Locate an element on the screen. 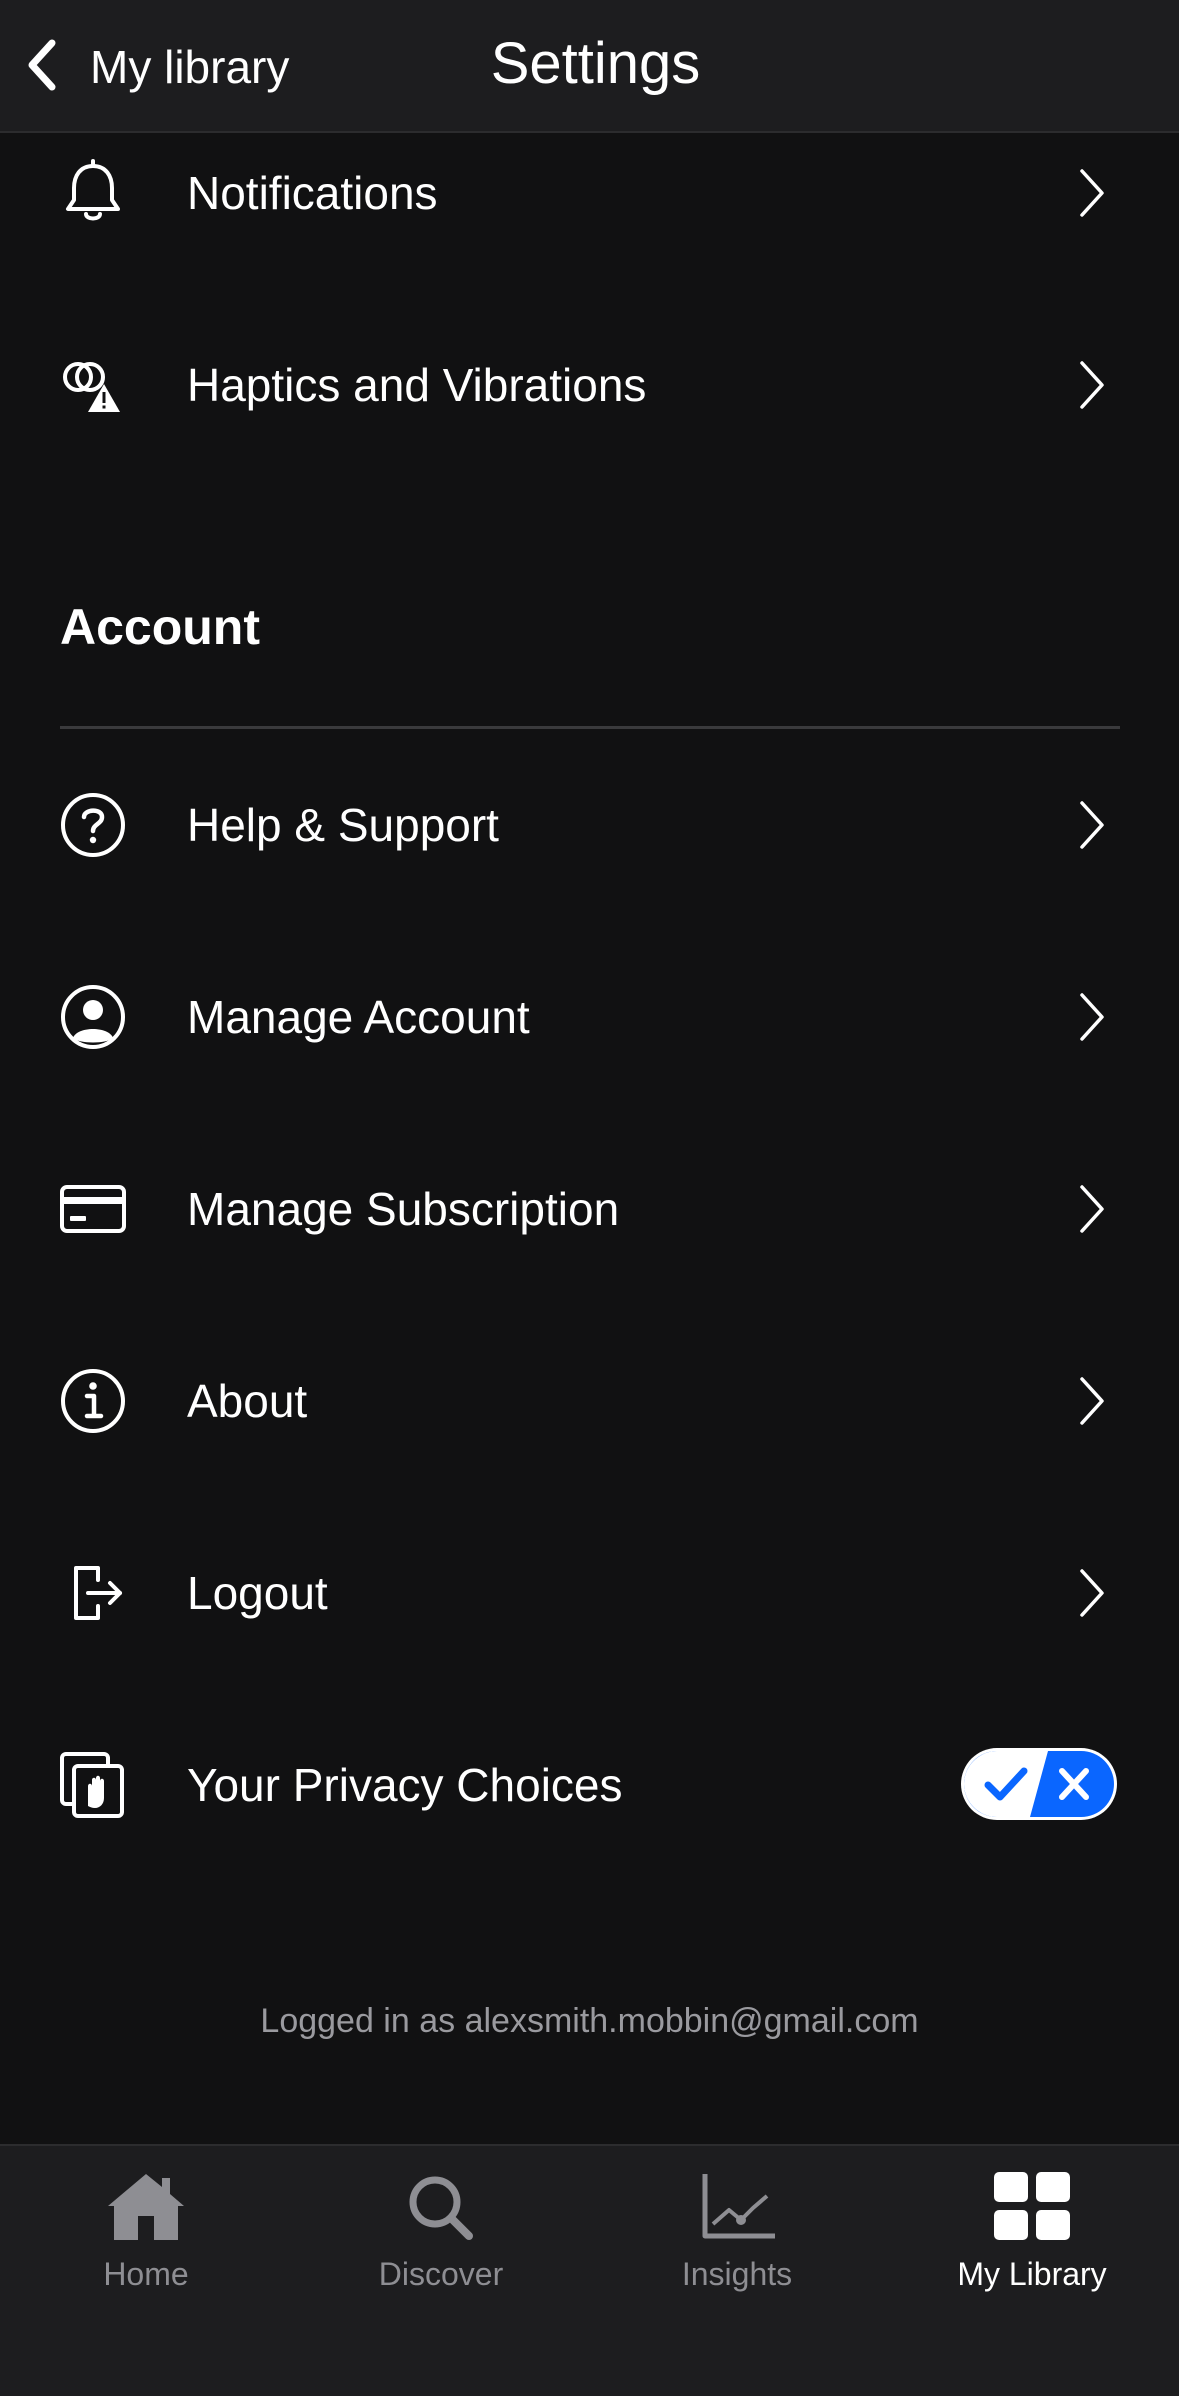 This screenshot has height=2396, width=1179. tab-label: Home is located at coordinates (146, 2274).